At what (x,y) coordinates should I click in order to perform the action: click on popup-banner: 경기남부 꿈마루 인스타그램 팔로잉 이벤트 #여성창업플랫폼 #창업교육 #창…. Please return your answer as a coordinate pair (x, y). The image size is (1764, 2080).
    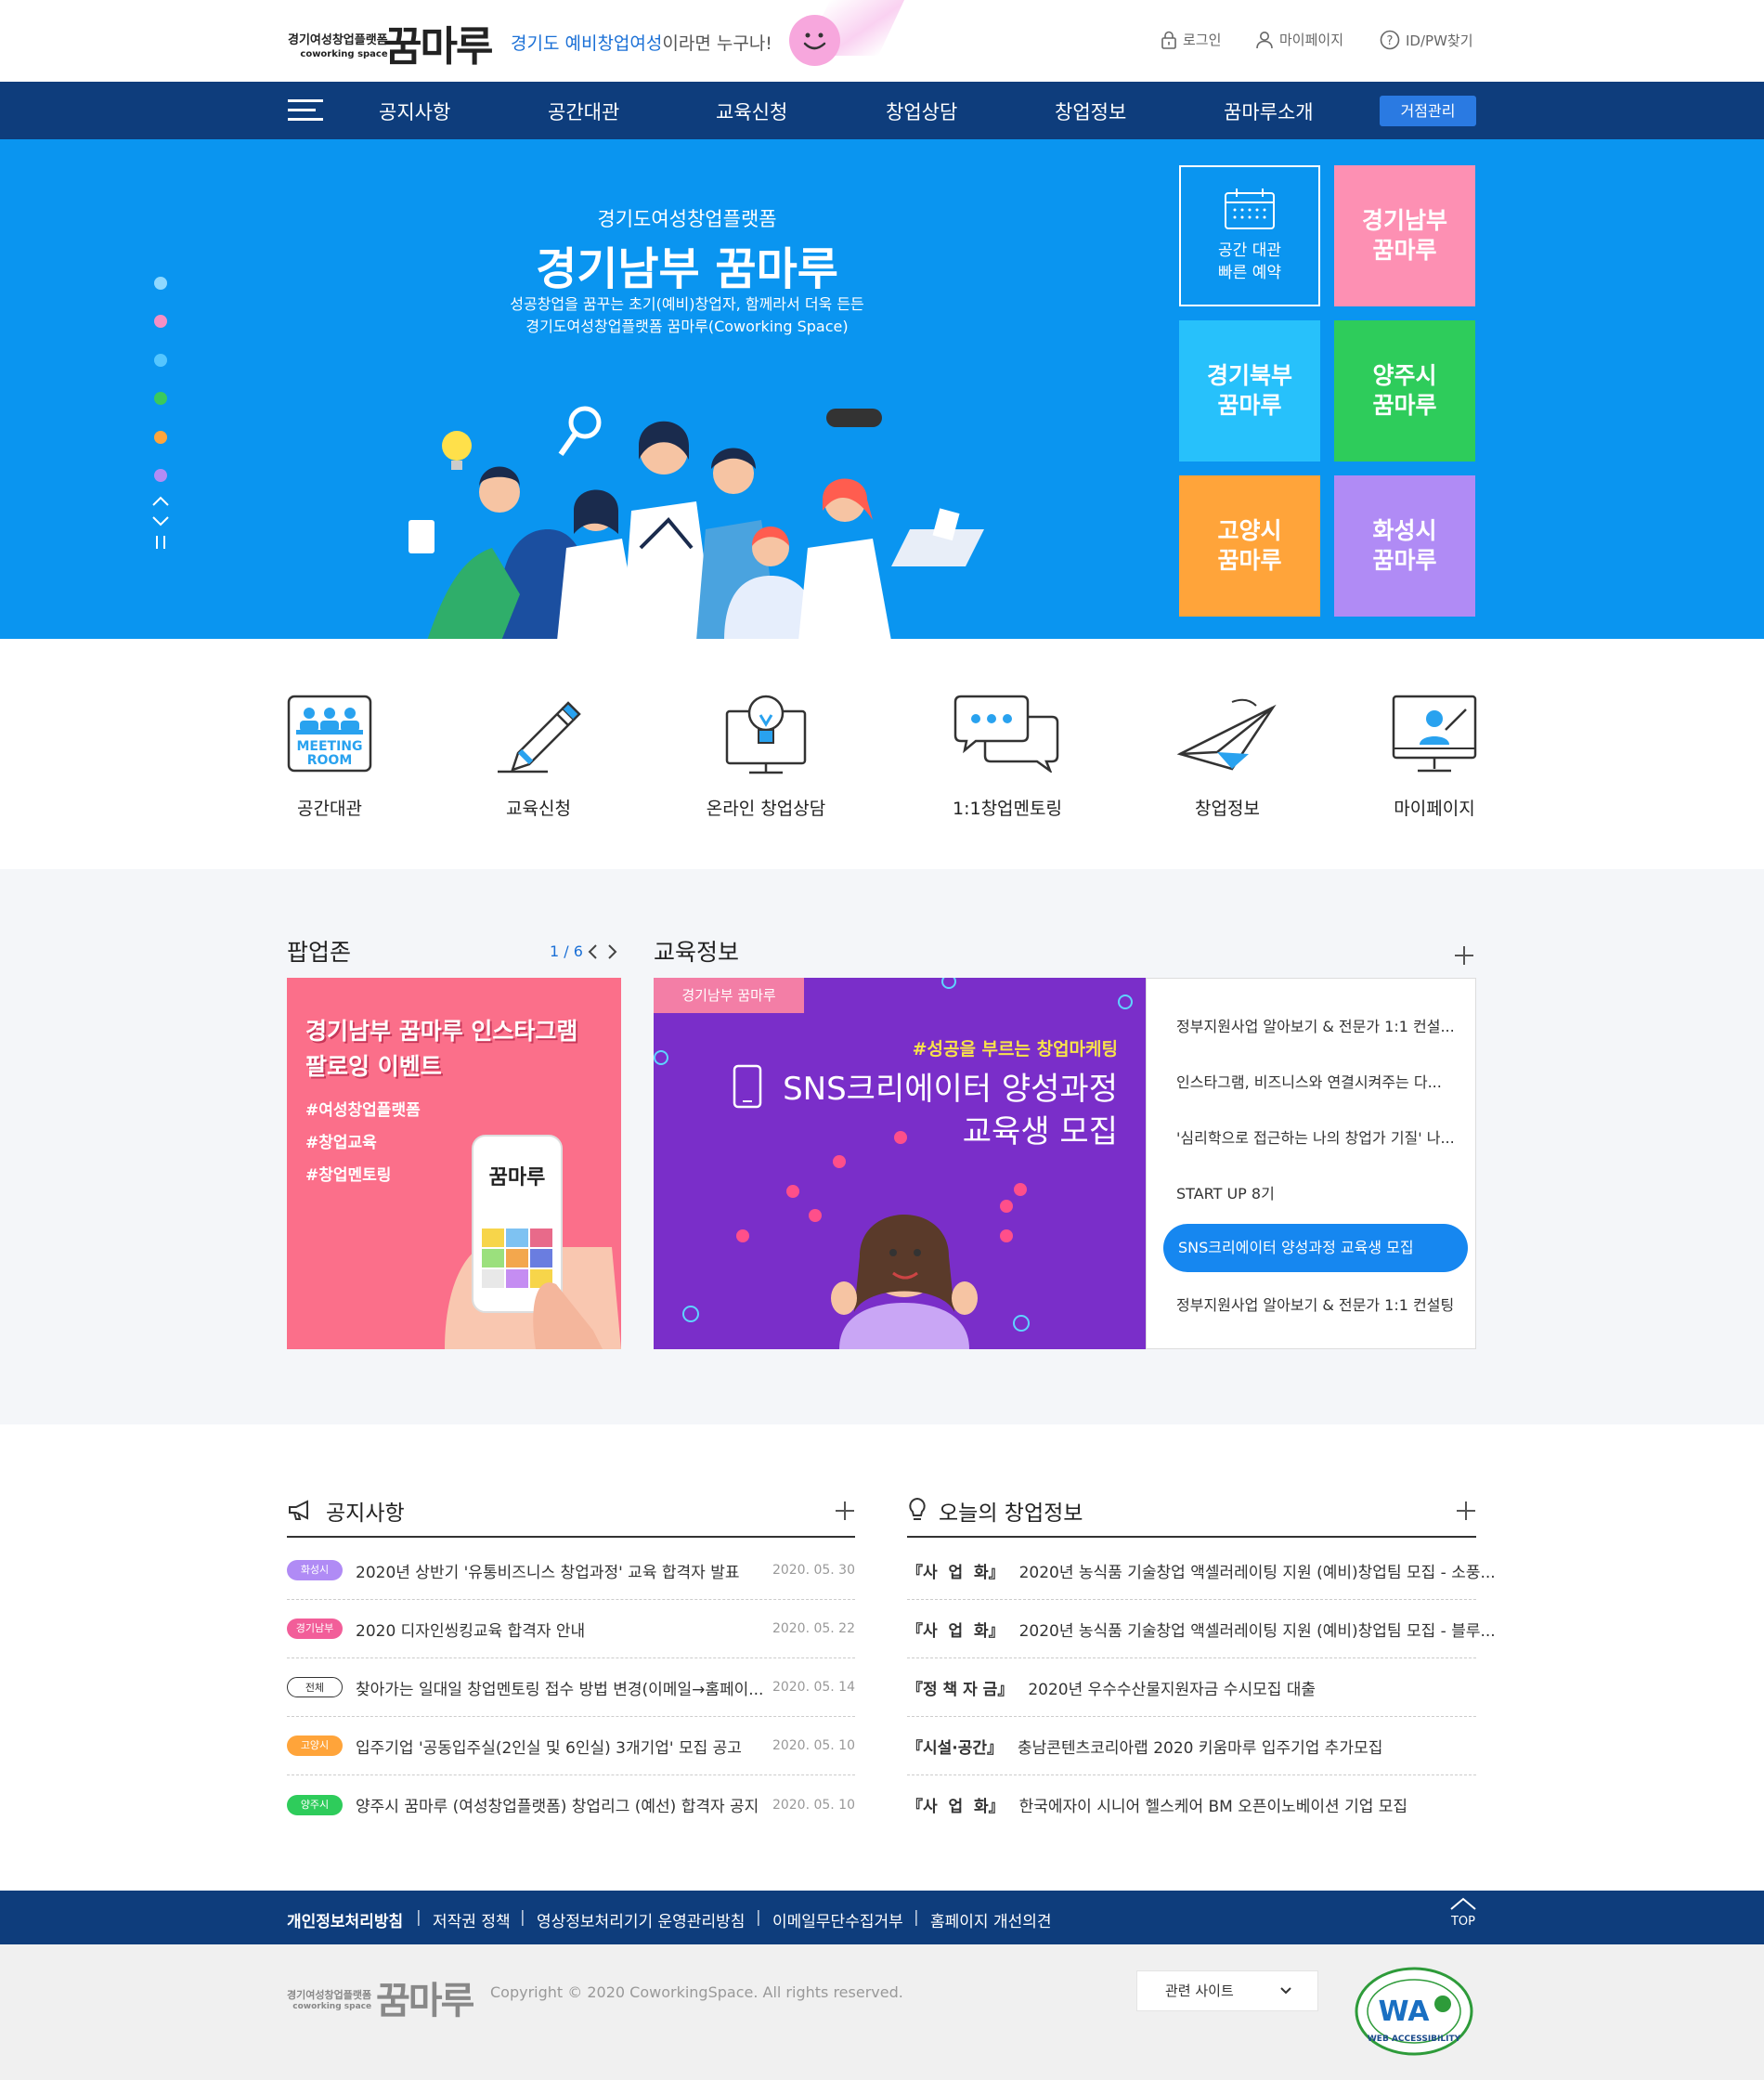
    Looking at the image, I should click on (454, 1163).